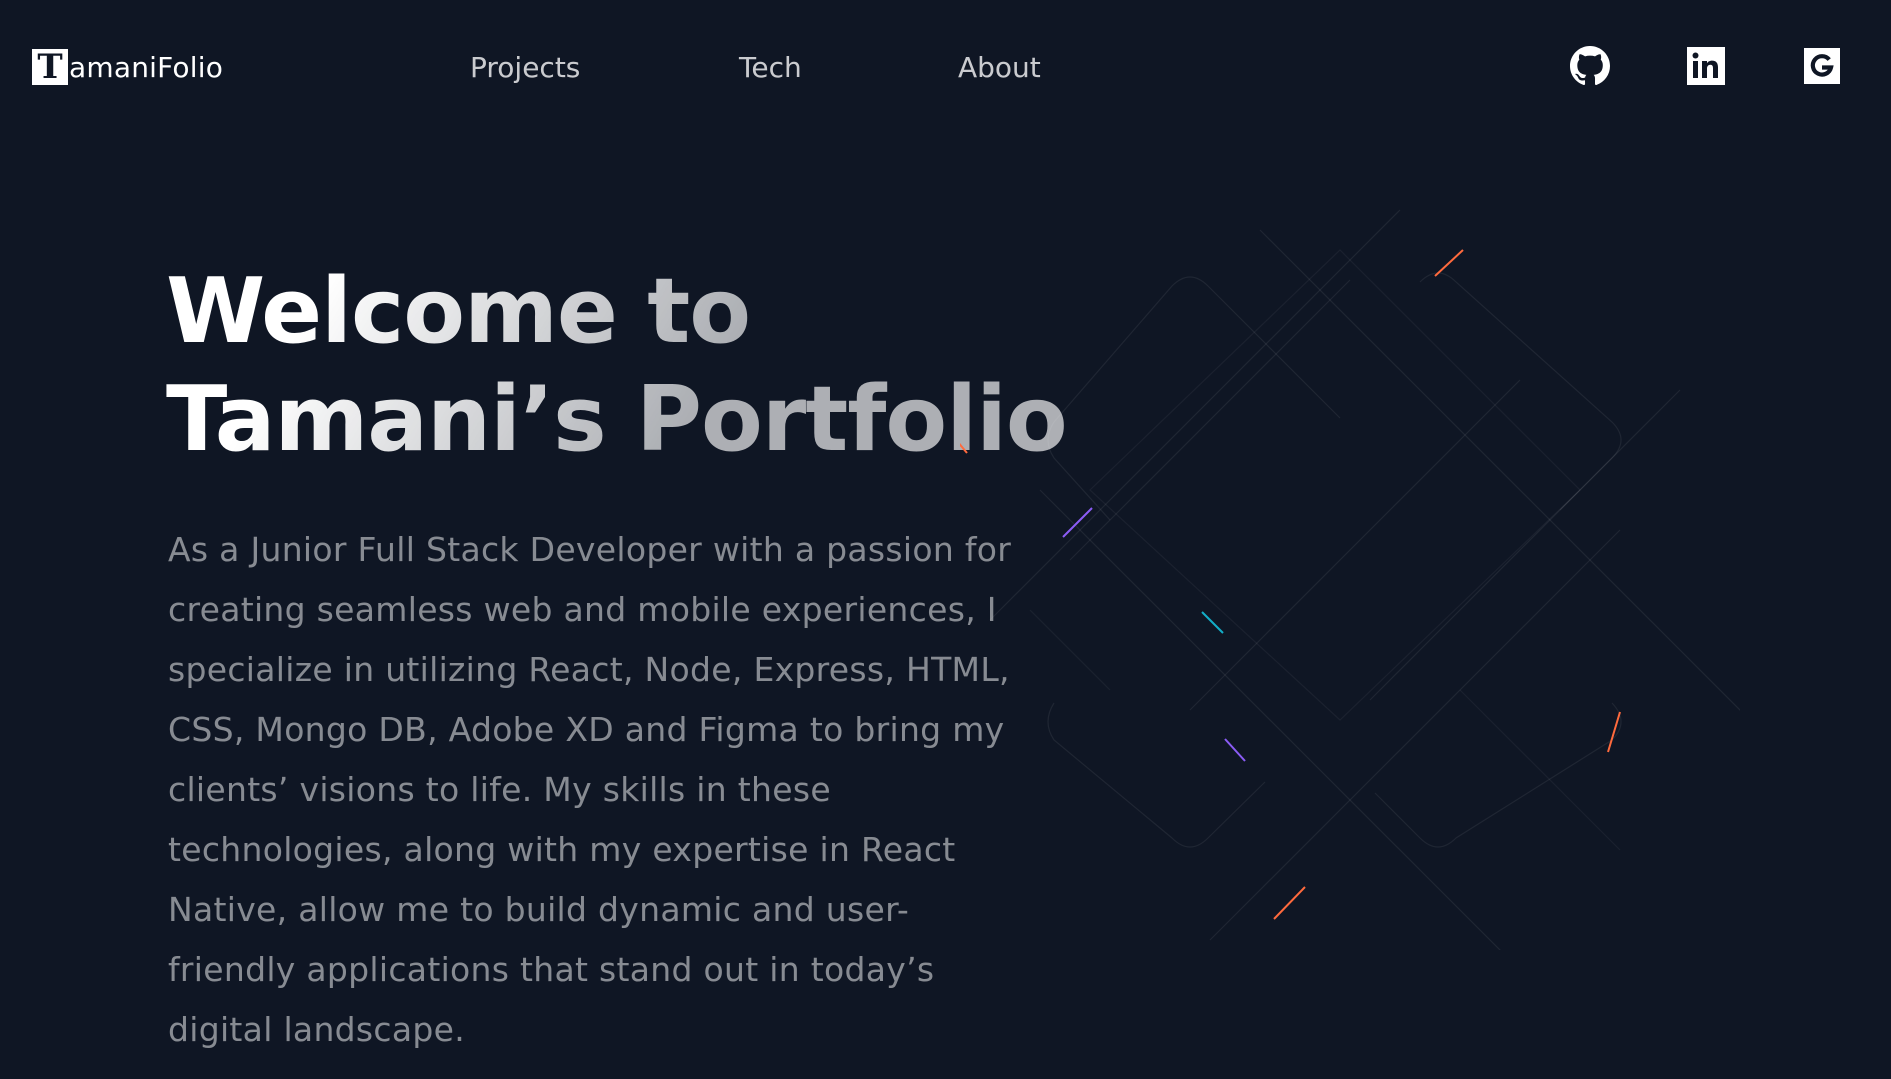  I want to click on nav-link-tech: Tech, so click(770, 68).